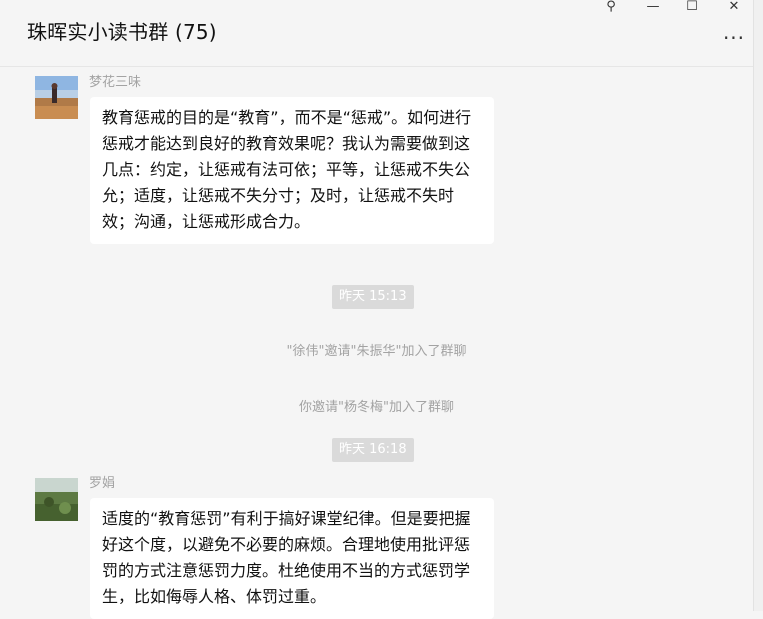 This screenshot has height=619, width=763. I want to click on timestamp: 昨天 15:13, so click(373, 297).